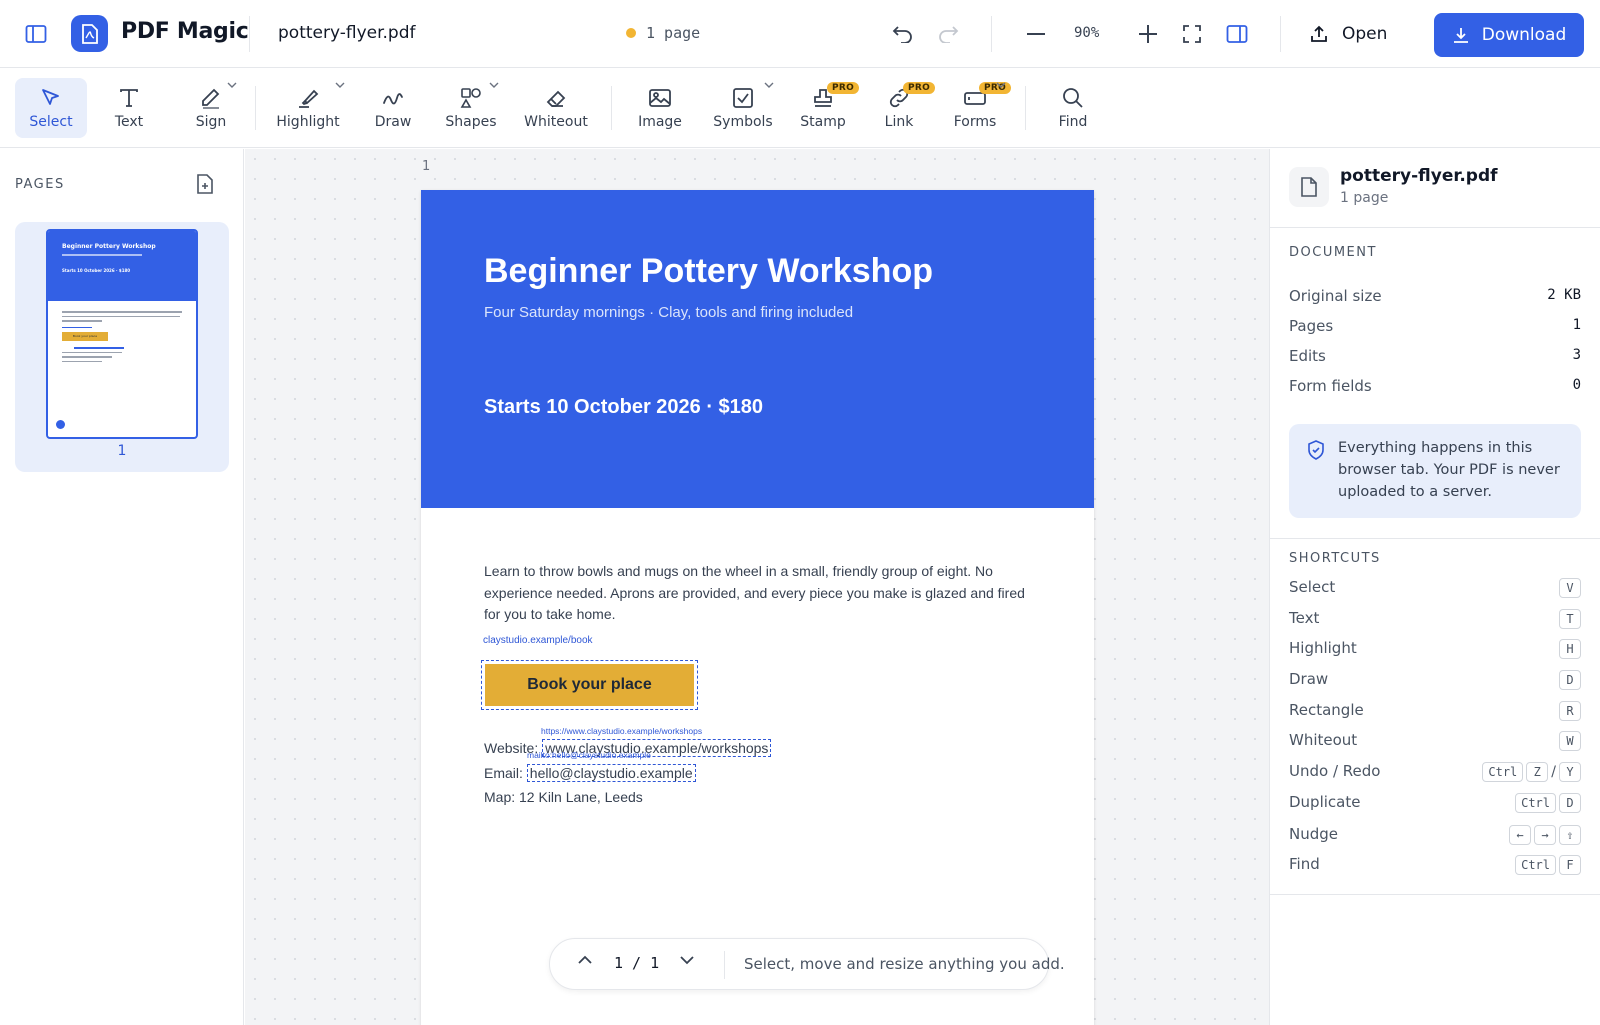 The width and height of the screenshot is (1600, 1025). Describe the element at coordinates (1570, 711) in the screenshot. I see `key-cap: R` at that location.